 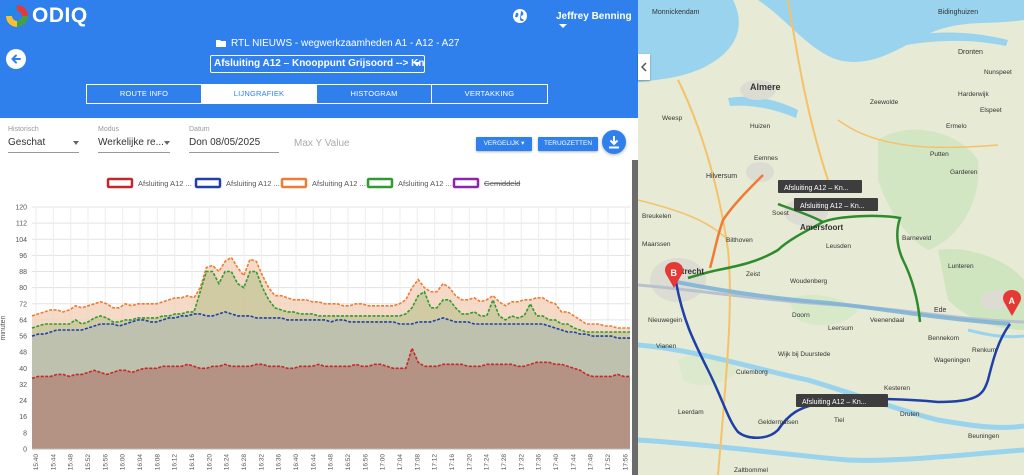 What do you see at coordinates (324, 143) in the screenshot?
I see `max-y-input: Max Y Value` at bounding box center [324, 143].